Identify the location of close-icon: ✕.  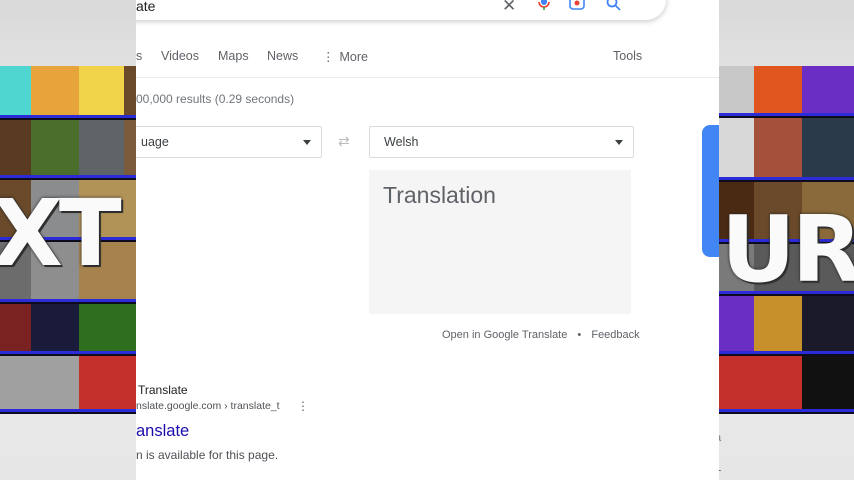
(509, 8).